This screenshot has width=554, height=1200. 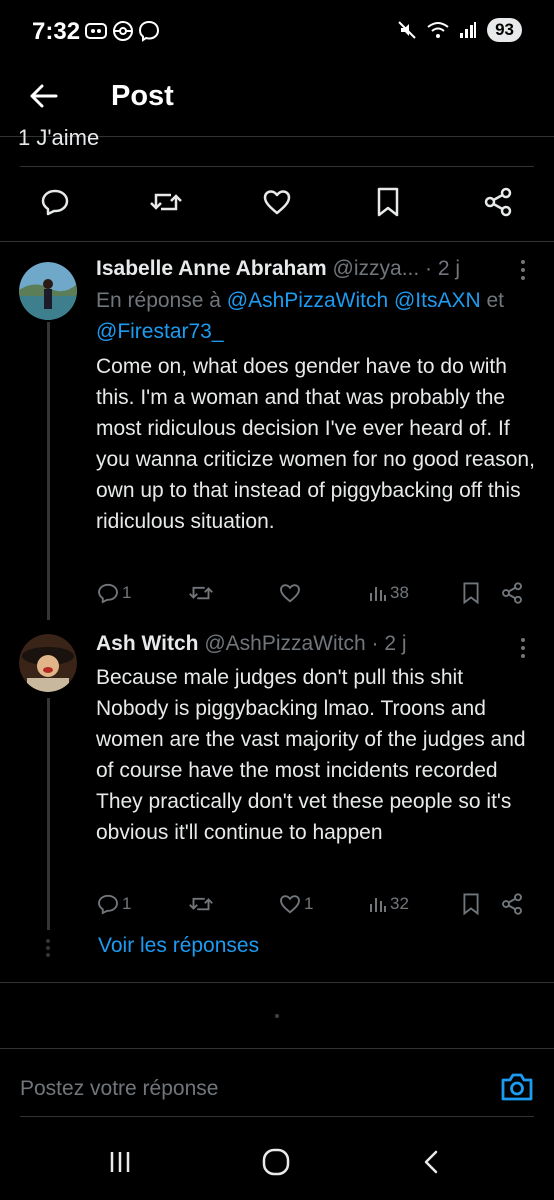 What do you see at coordinates (388, 593) in the screenshot?
I see `views-button: 38` at bounding box center [388, 593].